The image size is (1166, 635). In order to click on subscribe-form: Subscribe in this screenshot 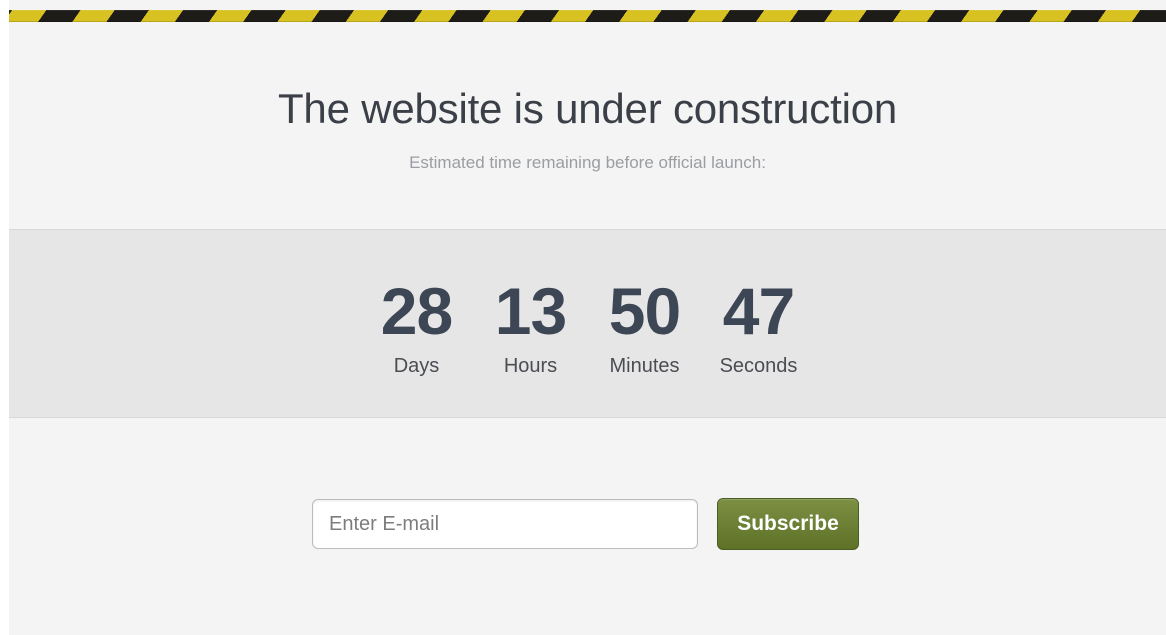, I will do `click(592, 525)`.